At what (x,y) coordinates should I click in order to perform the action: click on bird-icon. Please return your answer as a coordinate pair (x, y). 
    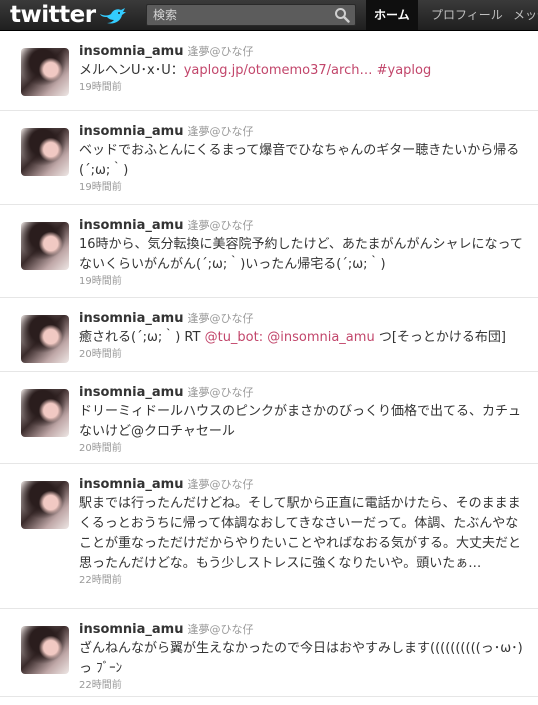
    Looking at the image, I should click on (113, 16).